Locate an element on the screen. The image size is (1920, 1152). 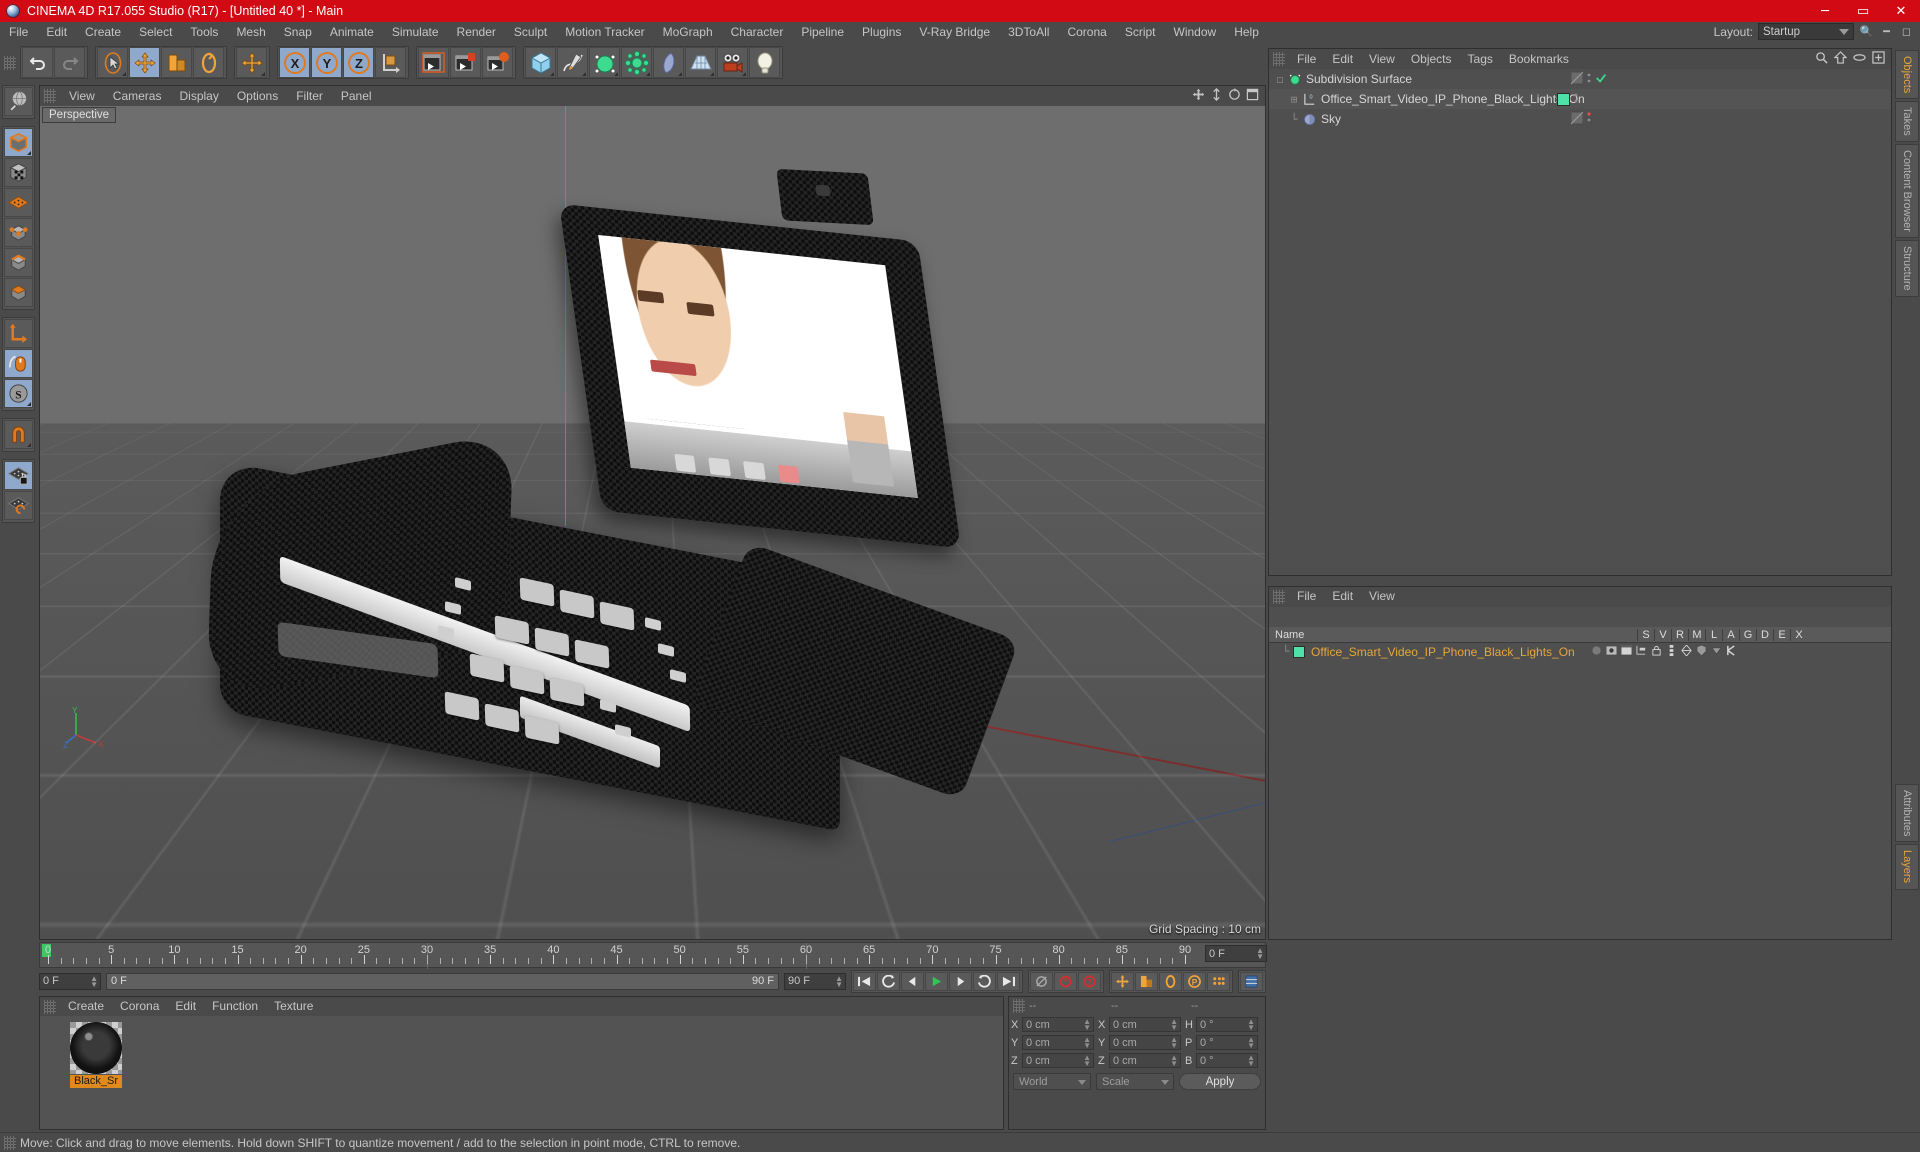
tree-expander: ◻ is located at coordinates (1280, 79).